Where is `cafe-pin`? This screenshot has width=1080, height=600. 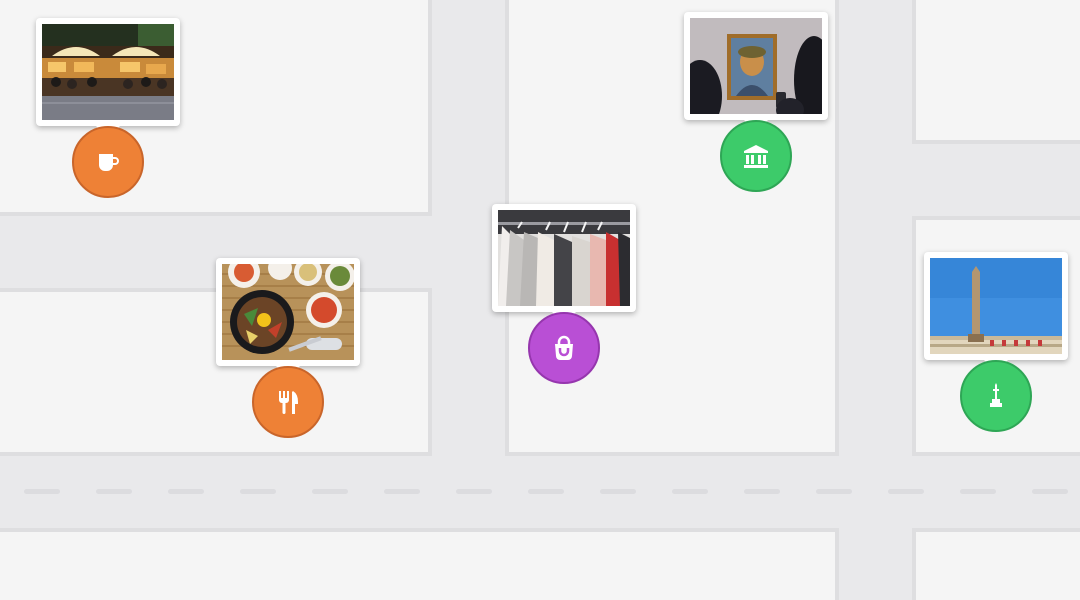
cafe-pin is located at coordinates (108, 162).